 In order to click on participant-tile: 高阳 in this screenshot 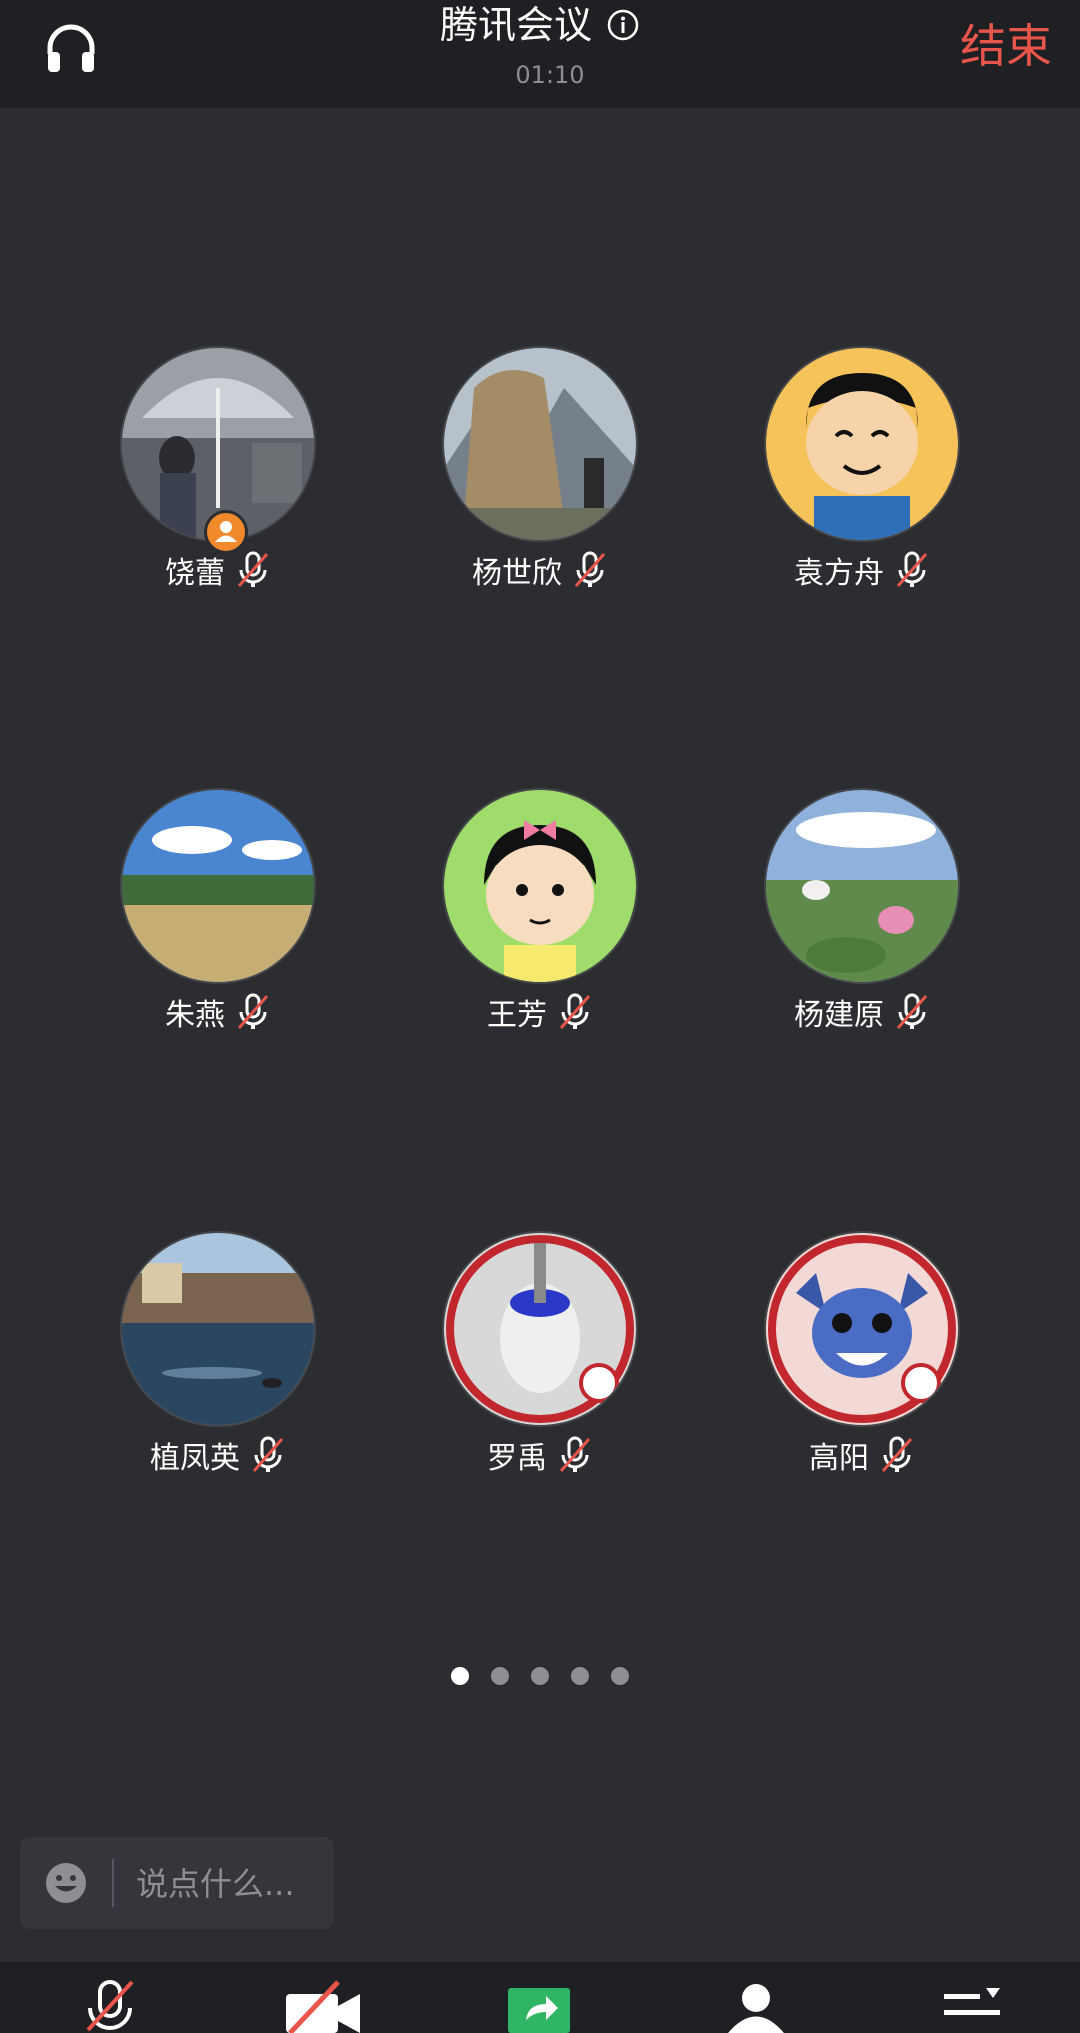, I will do `click(862, 1363)`.